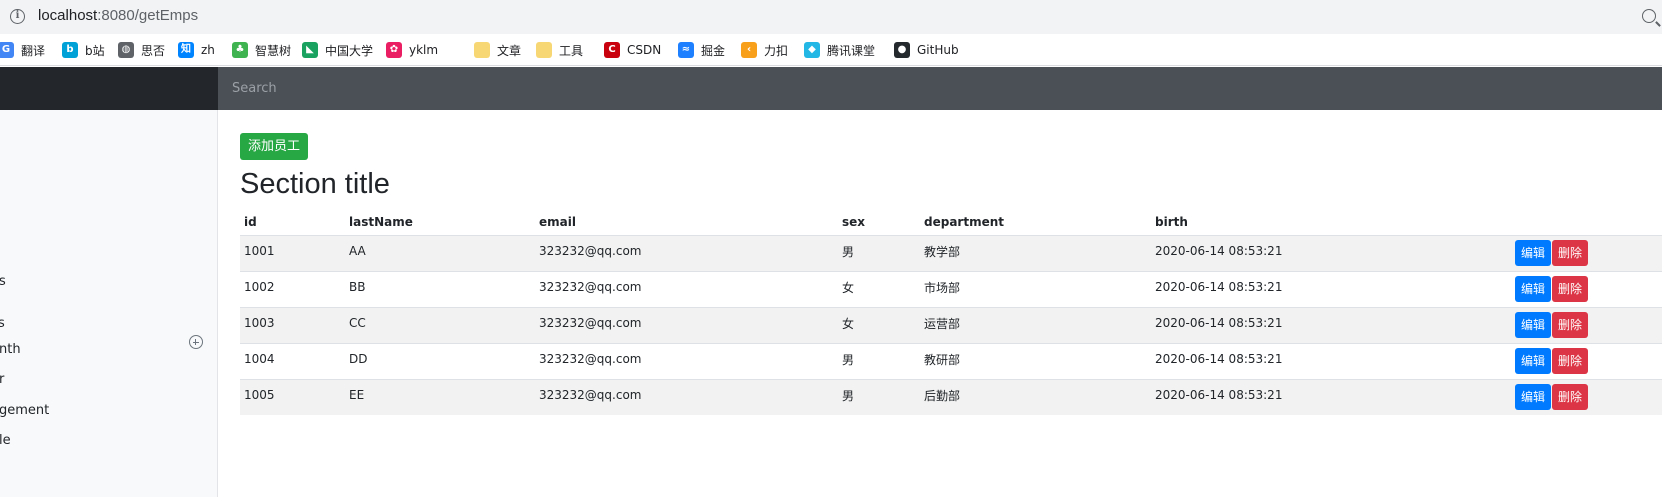 The width and height of the screenshot is (1662, 497). I want to click on sidebar-item: s, so click(3, 281).